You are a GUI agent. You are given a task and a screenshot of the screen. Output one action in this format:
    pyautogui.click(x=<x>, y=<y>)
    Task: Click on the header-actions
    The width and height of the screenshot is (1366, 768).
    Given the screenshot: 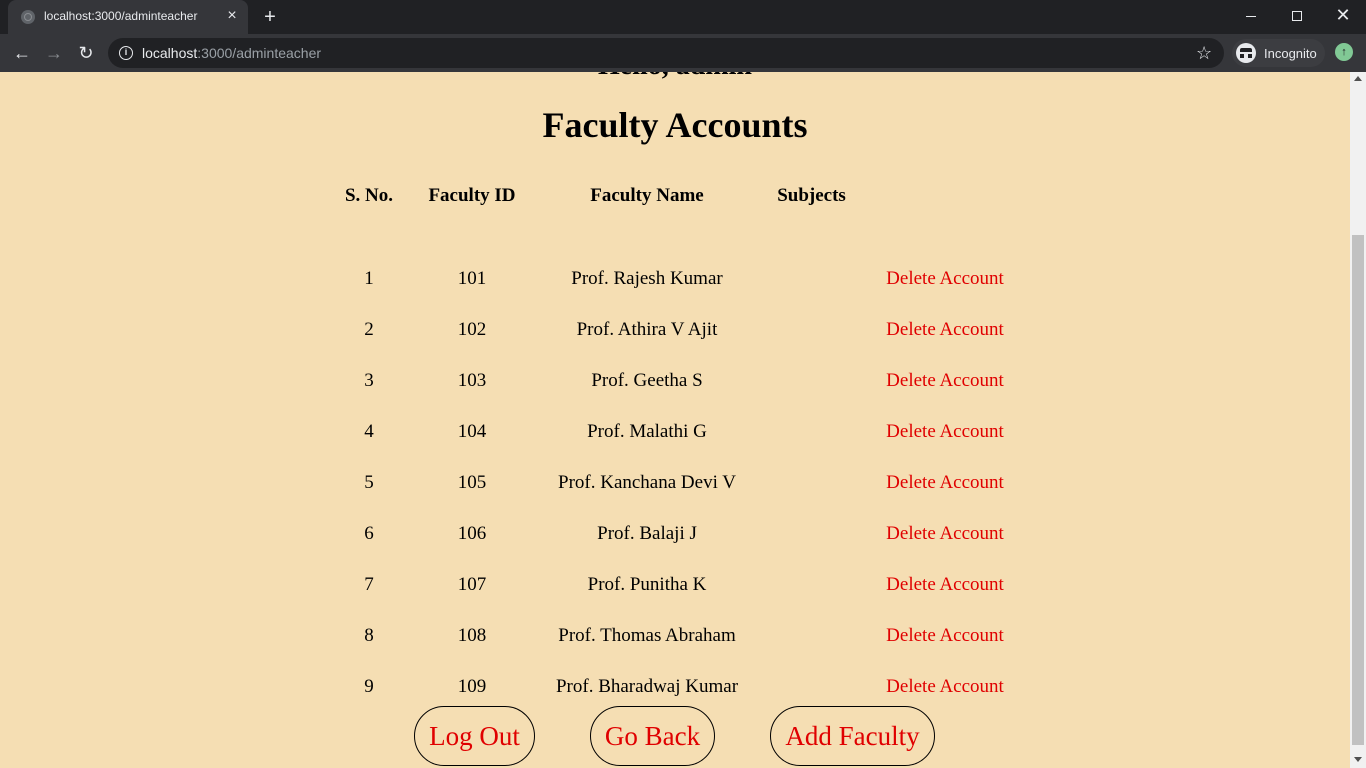 What is the action you would take?
    pyautogui.click(x=945, y=196)
    